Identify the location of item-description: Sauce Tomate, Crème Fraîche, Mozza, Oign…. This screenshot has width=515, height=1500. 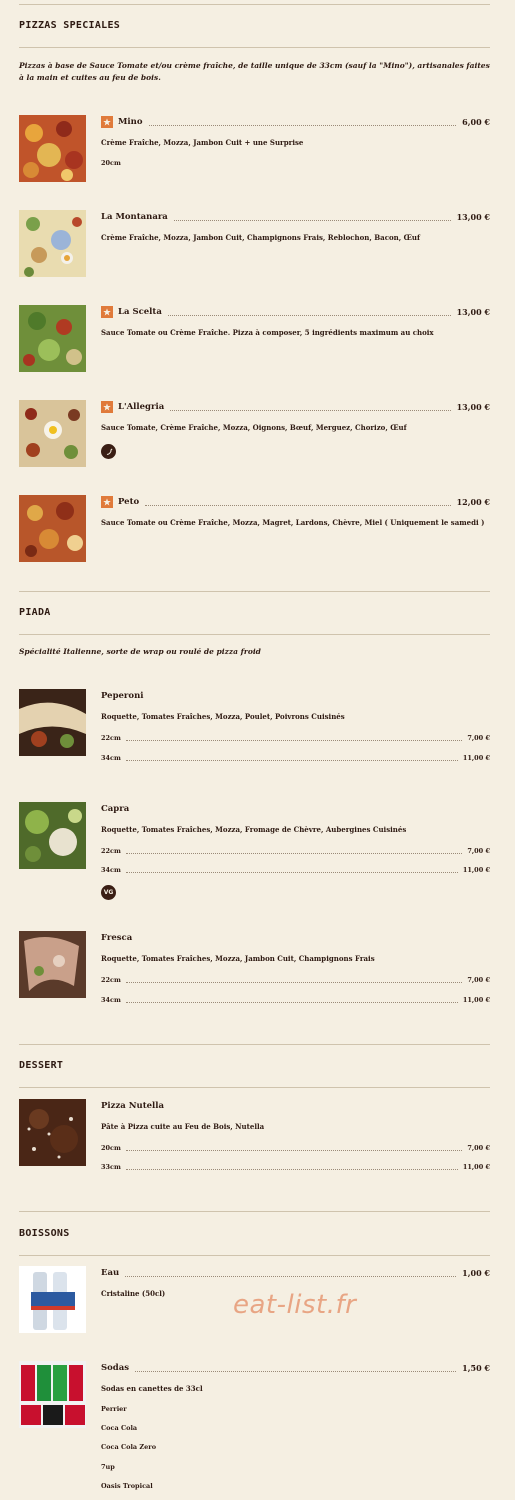
(254, 427).